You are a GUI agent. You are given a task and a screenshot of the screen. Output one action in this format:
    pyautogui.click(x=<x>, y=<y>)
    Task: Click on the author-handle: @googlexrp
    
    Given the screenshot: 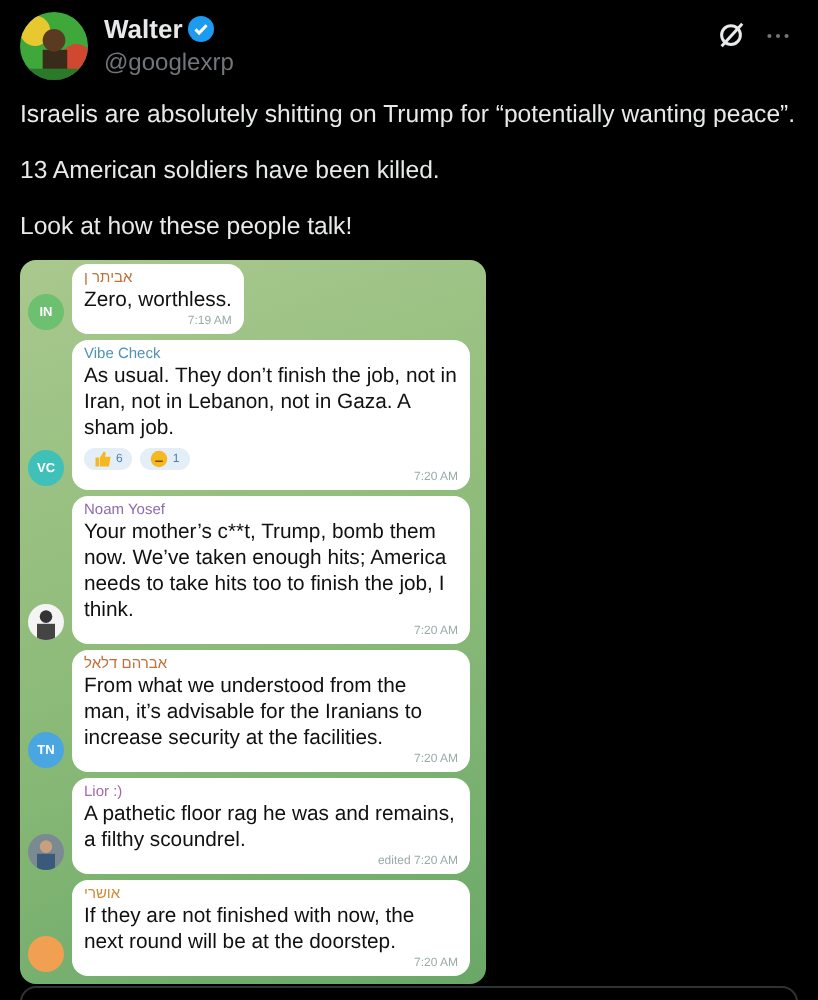 What is the action you would take?
    pyautogui.click(x=402, y=62)
    